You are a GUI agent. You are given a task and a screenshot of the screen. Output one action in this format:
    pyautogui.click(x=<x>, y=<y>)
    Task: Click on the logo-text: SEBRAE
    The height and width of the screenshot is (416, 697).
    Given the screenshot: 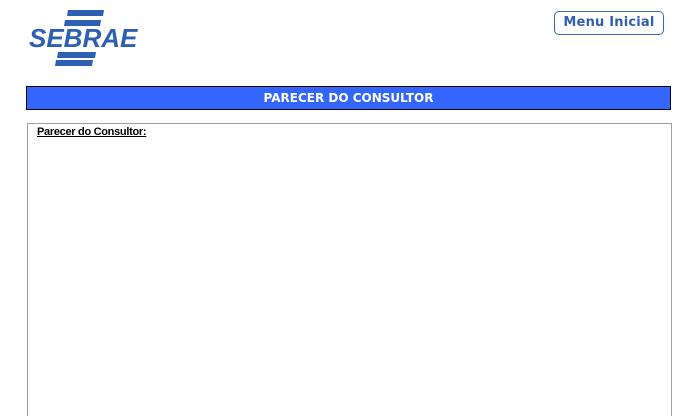 What is the action you would take?
    pyautogui.click(x=83, y=38)
    